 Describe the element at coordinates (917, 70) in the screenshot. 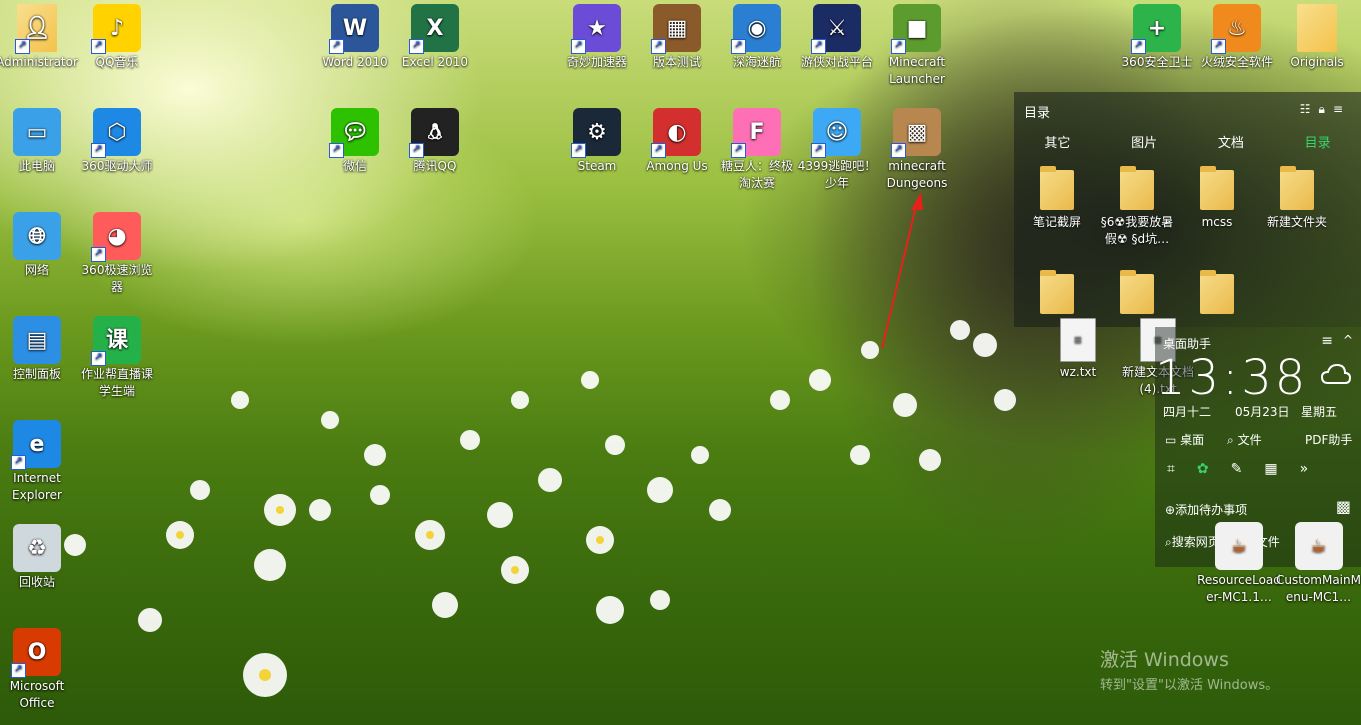

I see `desktop-icon-label: Minecraft Launcher` at that location.